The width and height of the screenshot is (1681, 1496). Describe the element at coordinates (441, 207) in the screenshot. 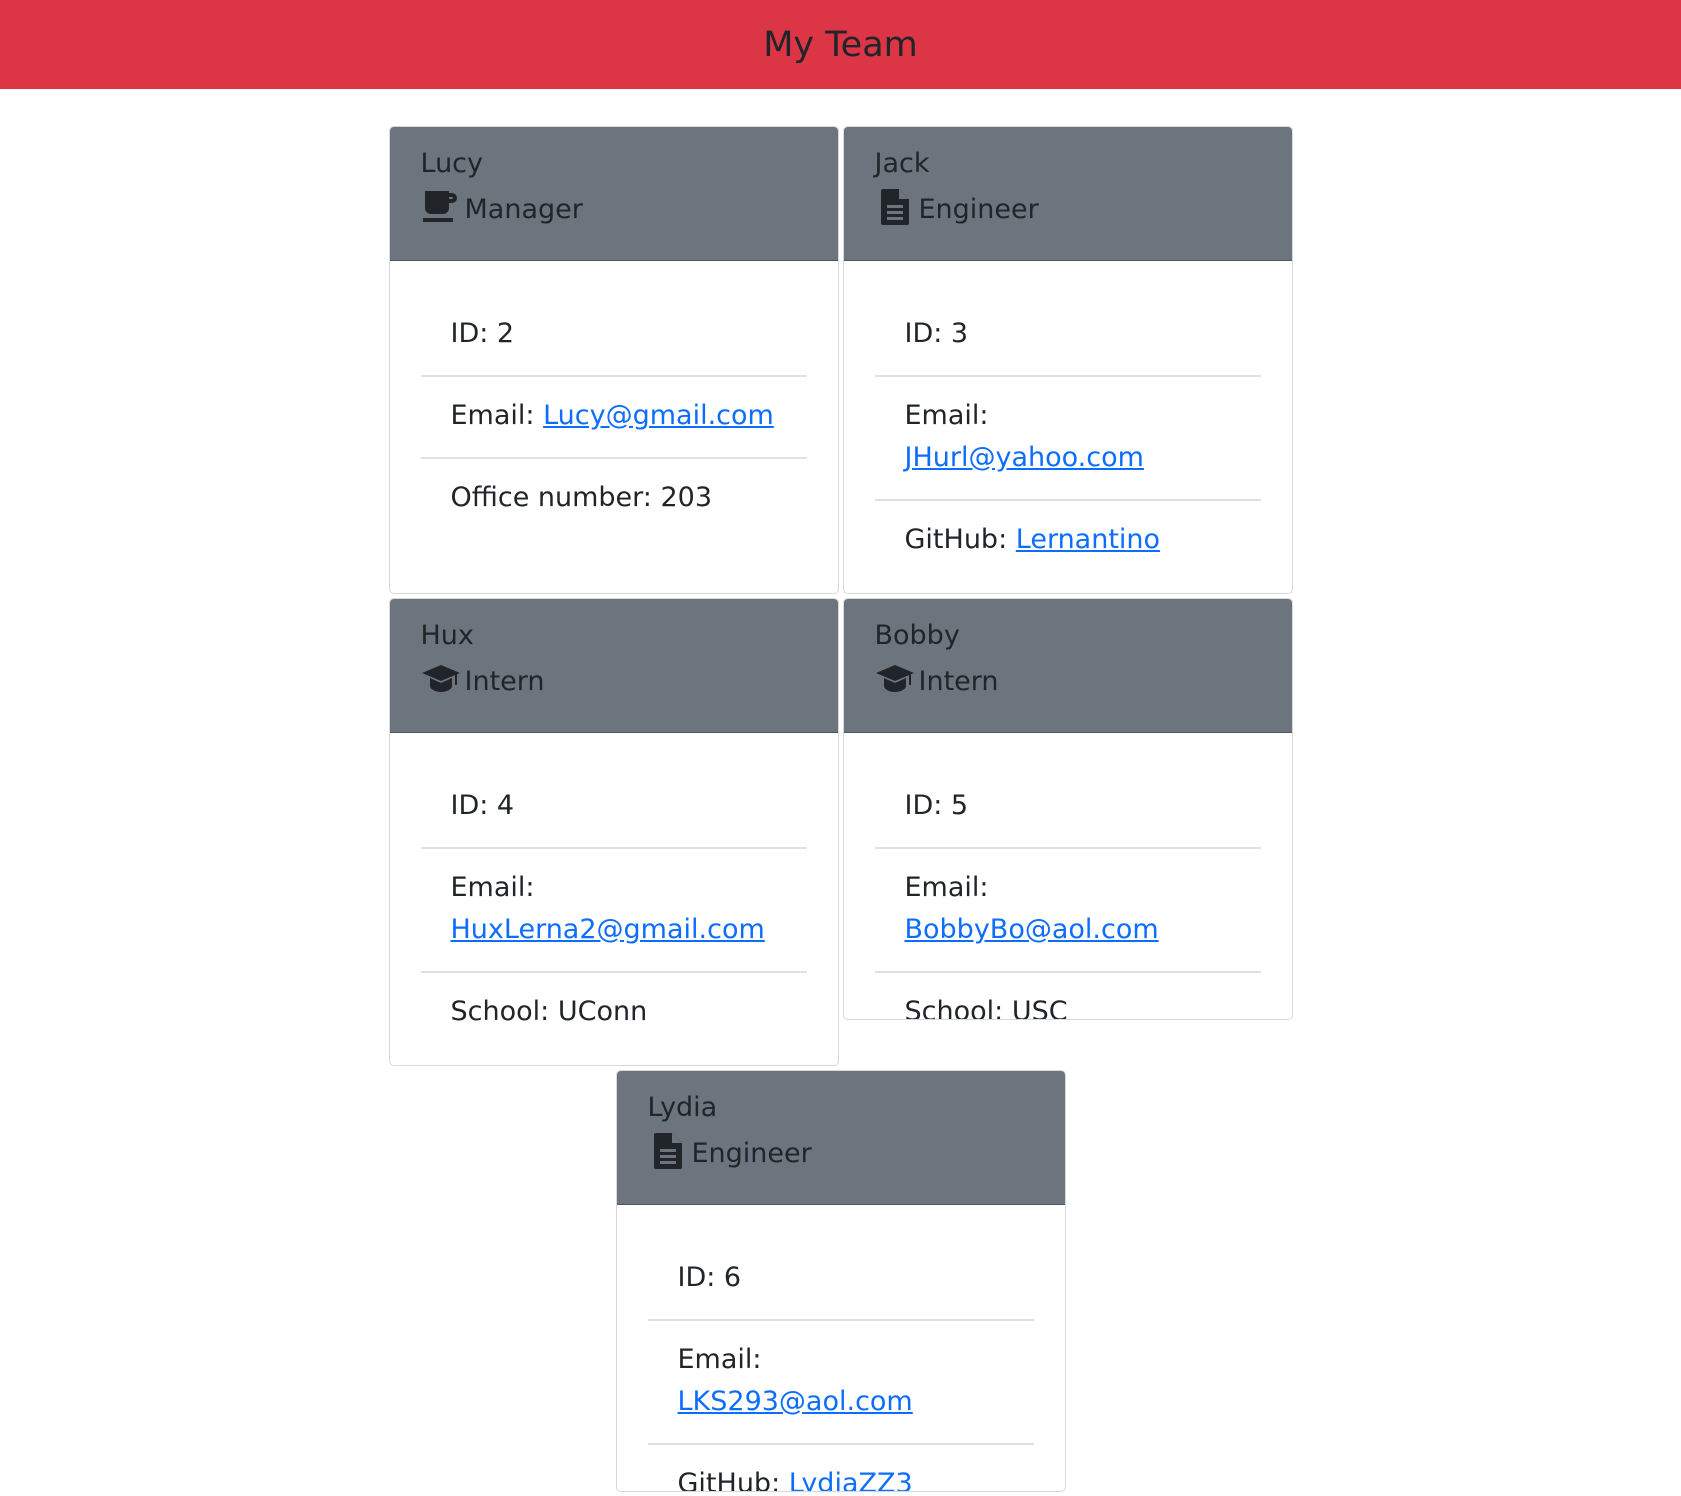

I see `mug-icon` at that location.